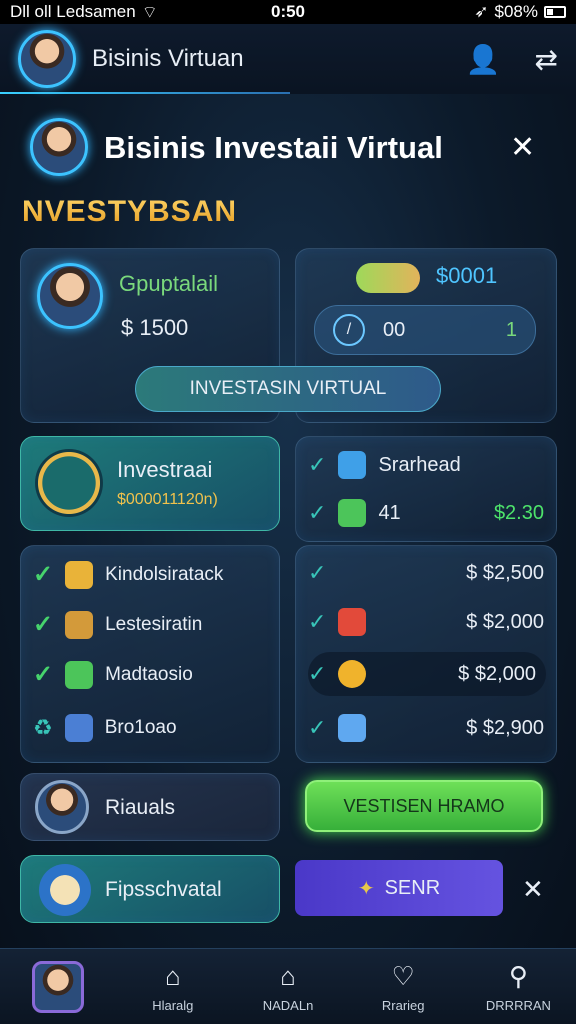 Image resolution: width=576 pixels, height=1024 pixels. Describe the element at coordinates (426, 728) in the screenshot. I see `list-item: ✓ $ $2,900` at that location.